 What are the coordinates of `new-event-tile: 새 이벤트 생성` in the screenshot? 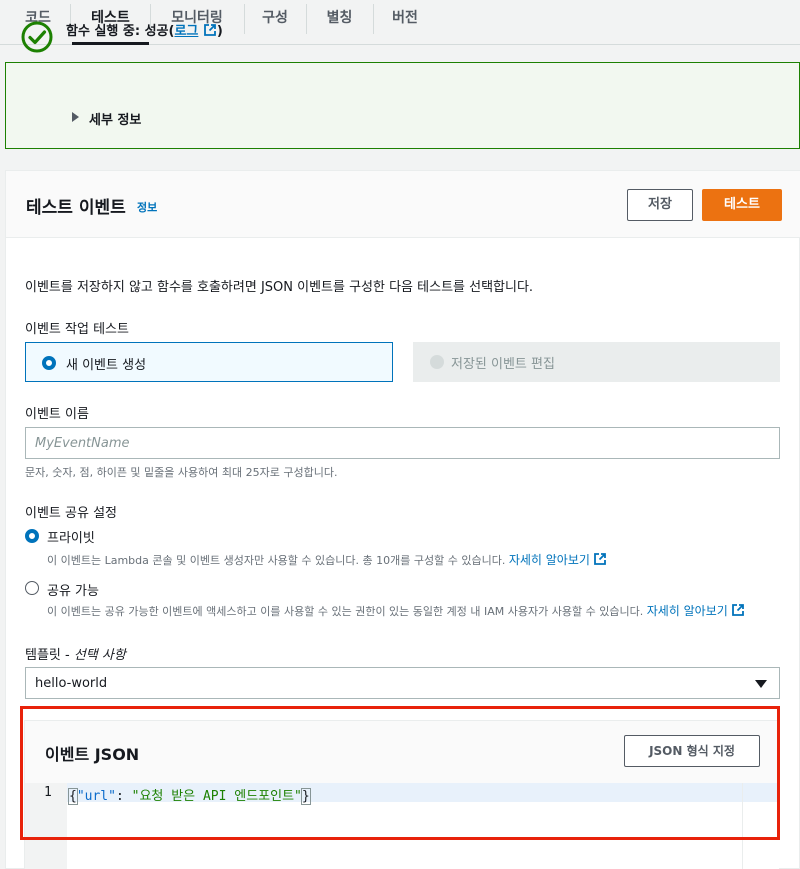 It's located at (209, 362).